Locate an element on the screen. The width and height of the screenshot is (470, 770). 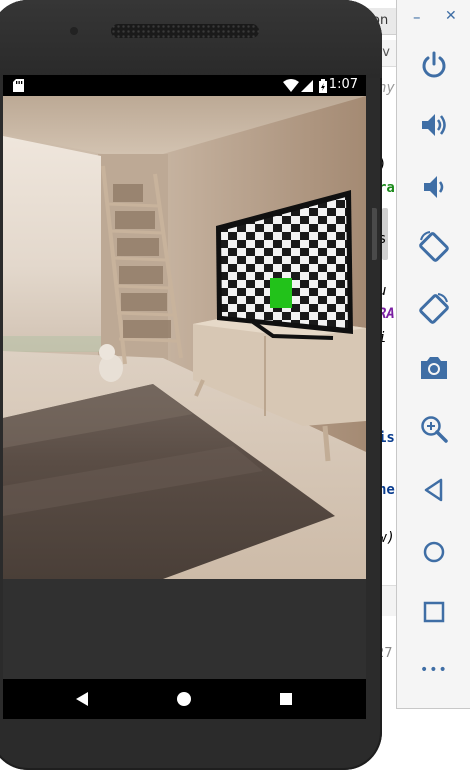
back-button is located at coordinates (434, 490).